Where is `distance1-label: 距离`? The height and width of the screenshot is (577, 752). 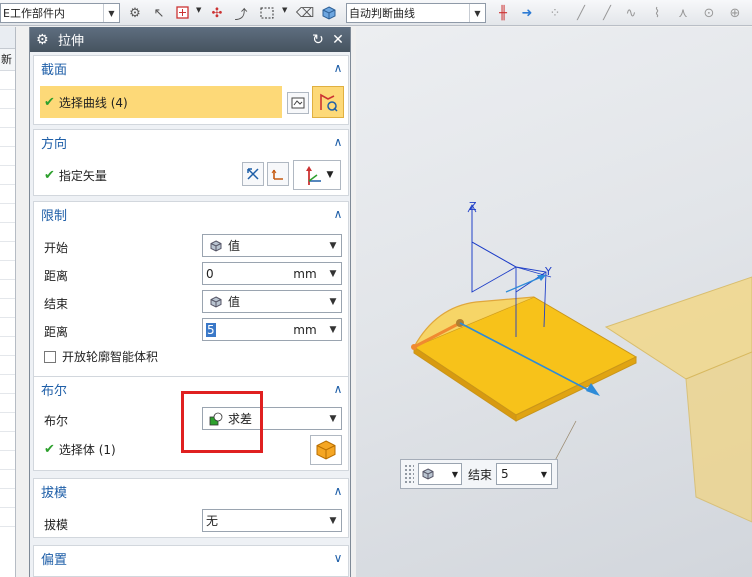
distance1-label: 距离 is located at coordinates (56, 276).